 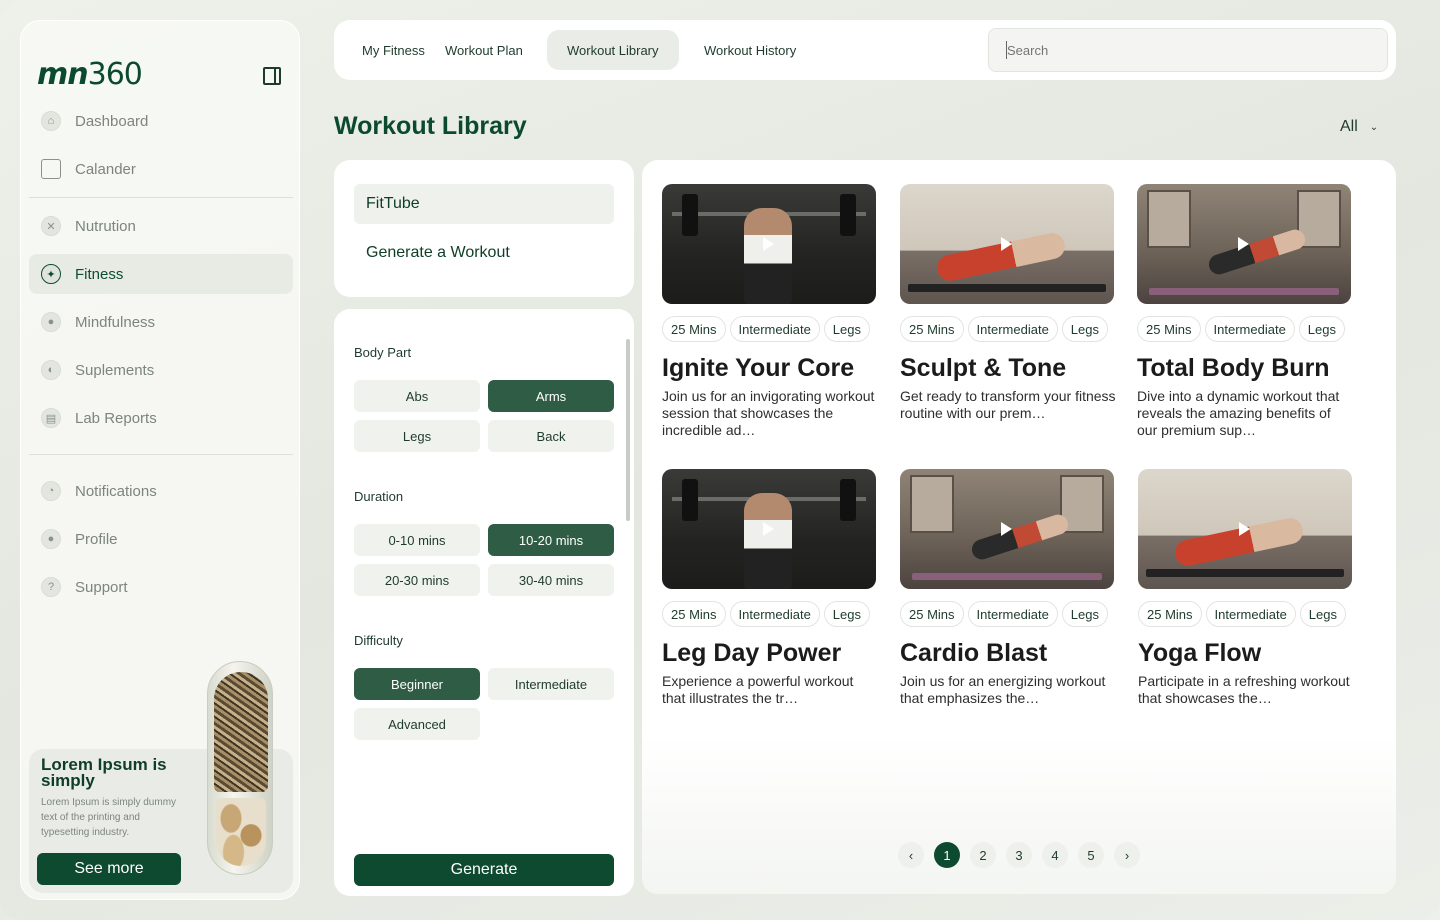 I want to click on next-page-button: ›, so click(x=1127, y=855).